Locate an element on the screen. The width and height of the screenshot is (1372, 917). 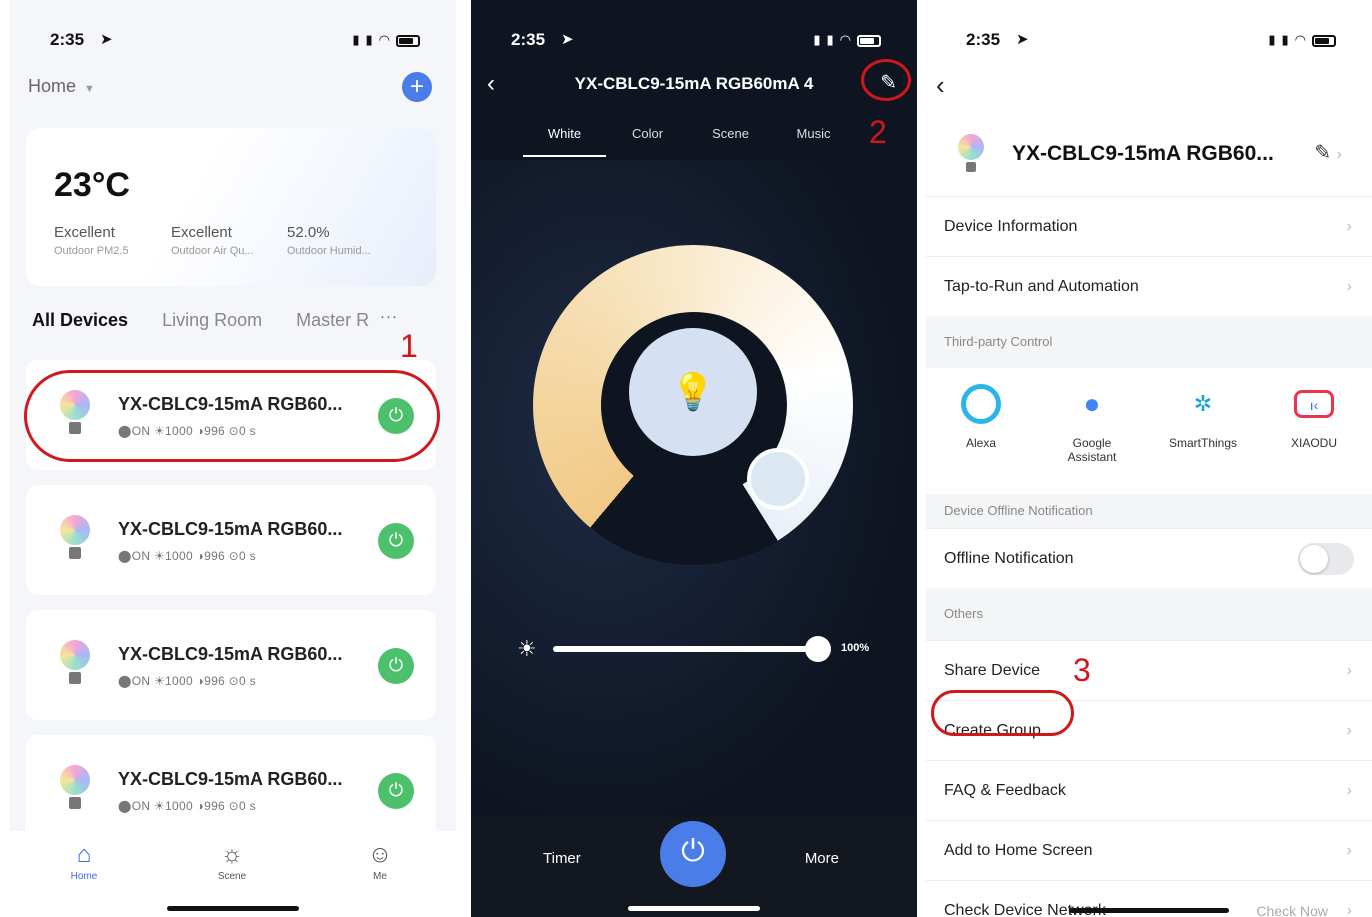
third-party-google: ● Google Assistant is located at coordinates (1092, 424).